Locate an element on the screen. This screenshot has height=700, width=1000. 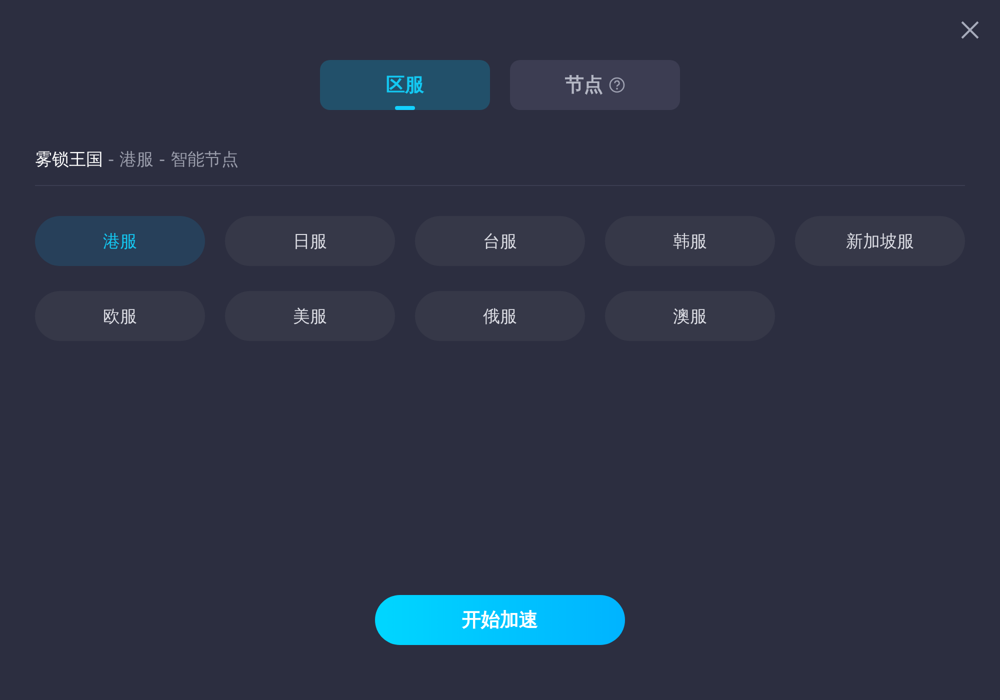
game-name: 雾锁王国 is located at coordinates (69, 160).